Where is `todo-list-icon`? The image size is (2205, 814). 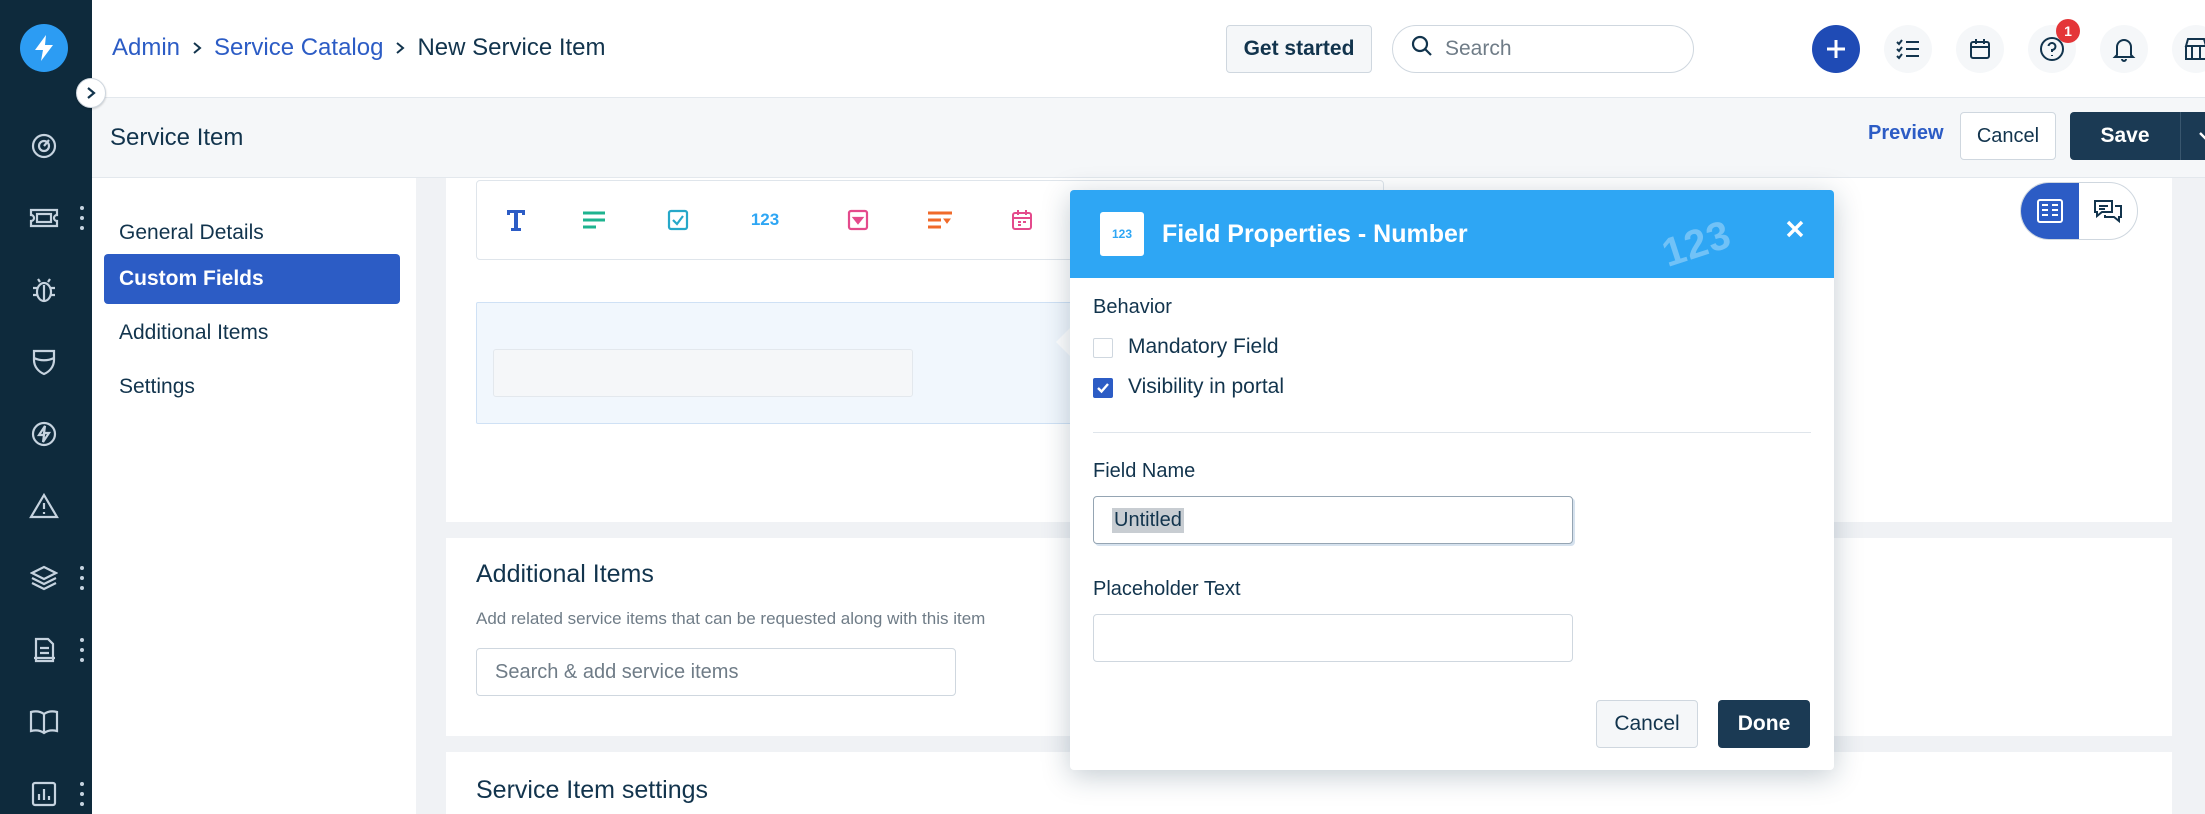 todo-list-icon is located at coordinates (1908, 49).